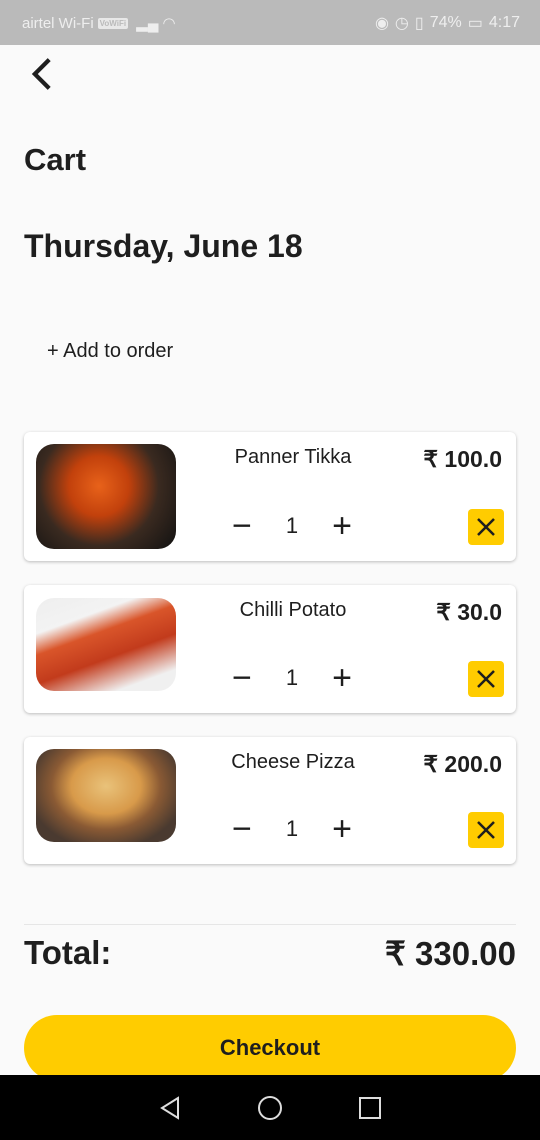 This screenshot has width=540, height=1140. I want to click on eye-icon: ◉, so click(381, 23).